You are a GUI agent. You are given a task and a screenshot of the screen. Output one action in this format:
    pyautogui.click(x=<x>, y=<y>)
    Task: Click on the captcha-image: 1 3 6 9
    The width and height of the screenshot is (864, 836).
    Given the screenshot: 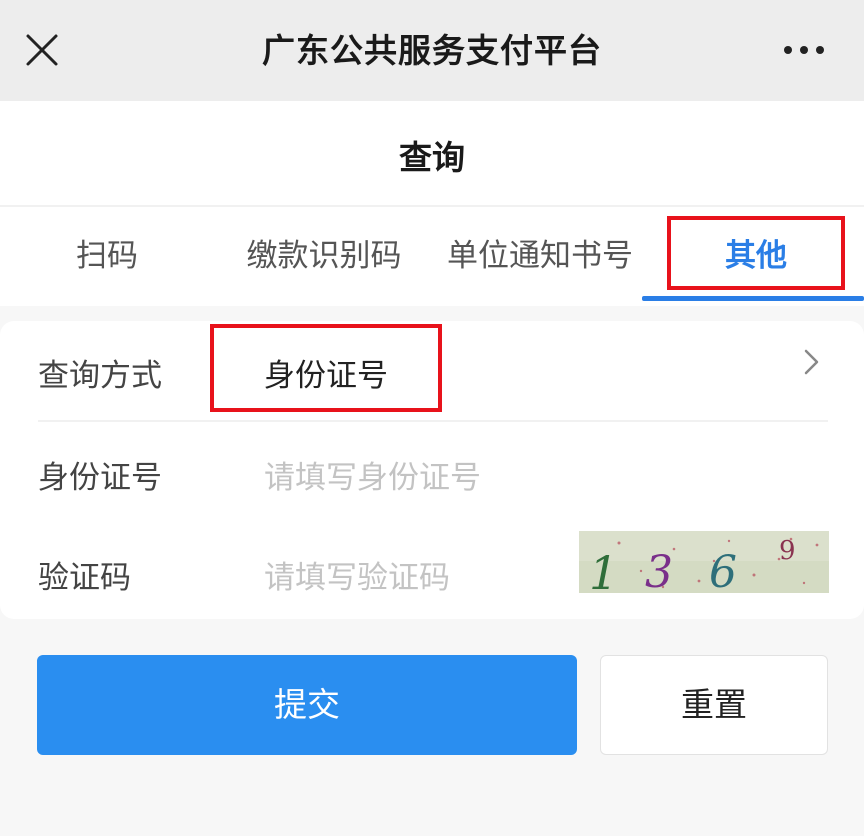 What is the action you would take?
    pyautogui.click(x=704, y=562)
    